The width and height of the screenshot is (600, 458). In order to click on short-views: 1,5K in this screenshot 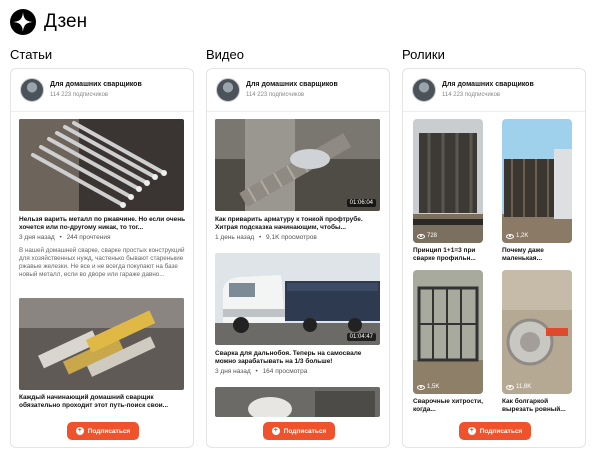, I will do `click(428, 387)`.